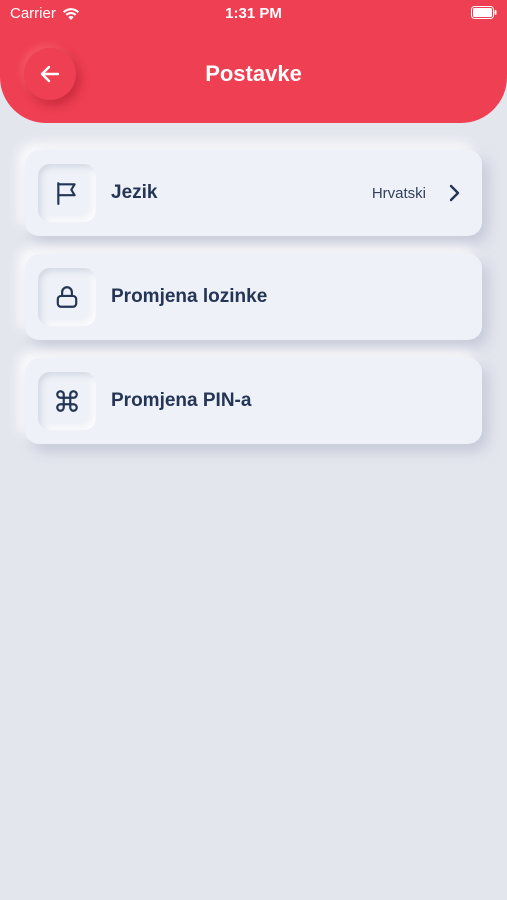 The image size is (507, 900). What do you see at coordinates (484, 12) in the screenshot?
I see `battery-icon` at bounding box center [484, 12].